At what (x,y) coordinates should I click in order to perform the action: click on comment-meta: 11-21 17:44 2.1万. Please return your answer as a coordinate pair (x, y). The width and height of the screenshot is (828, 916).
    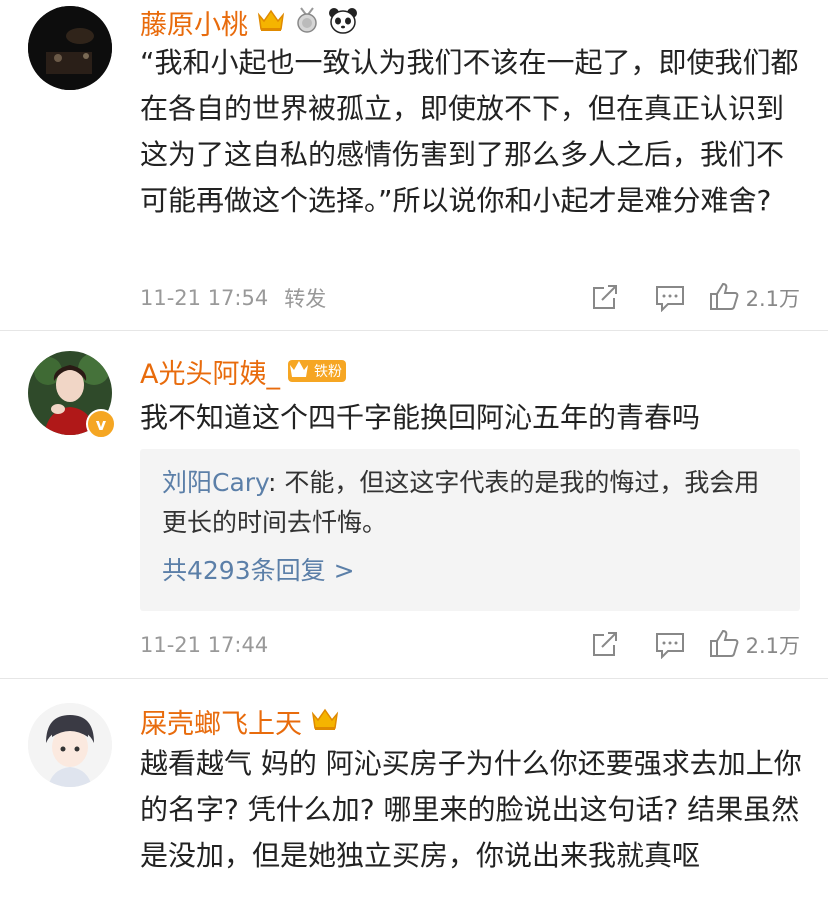
    Looking at the image, I should click on (470, 645).